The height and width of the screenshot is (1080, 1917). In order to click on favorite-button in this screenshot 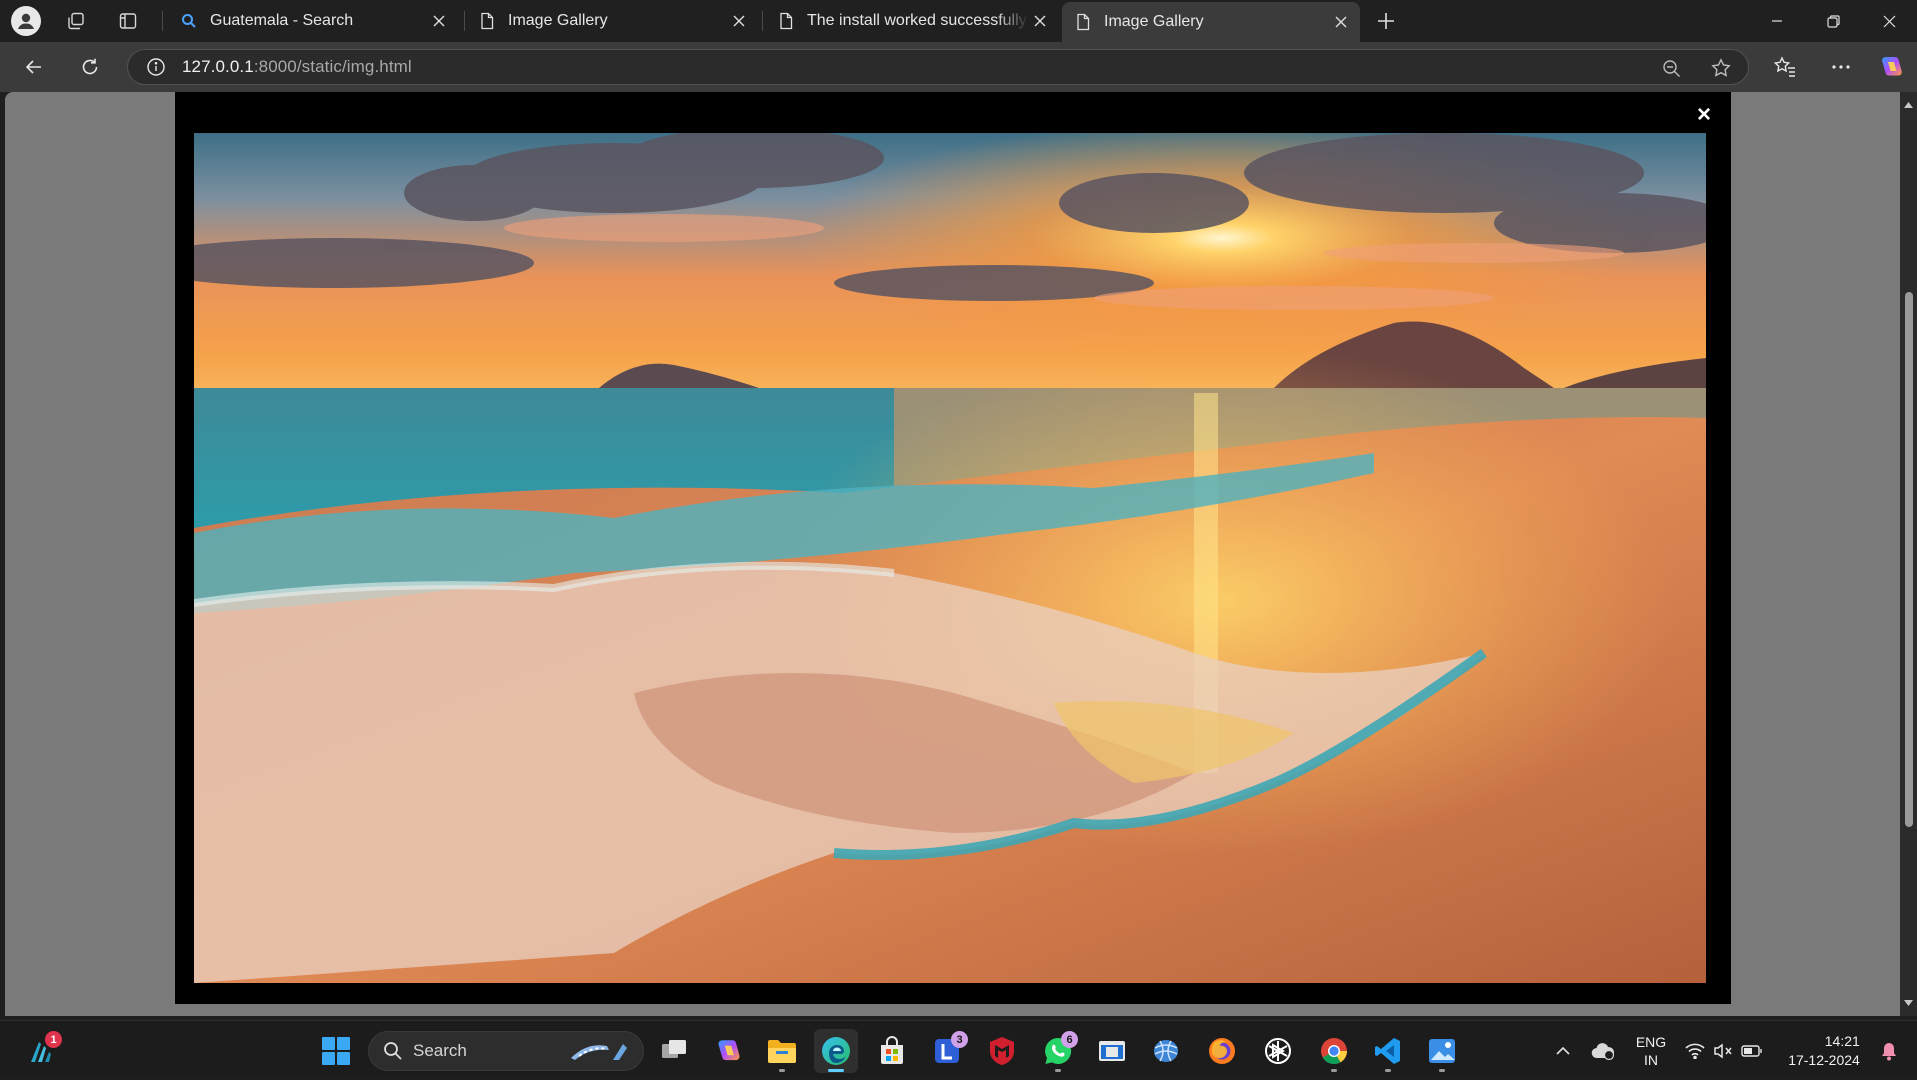, I will do `click(1721, 68)`.